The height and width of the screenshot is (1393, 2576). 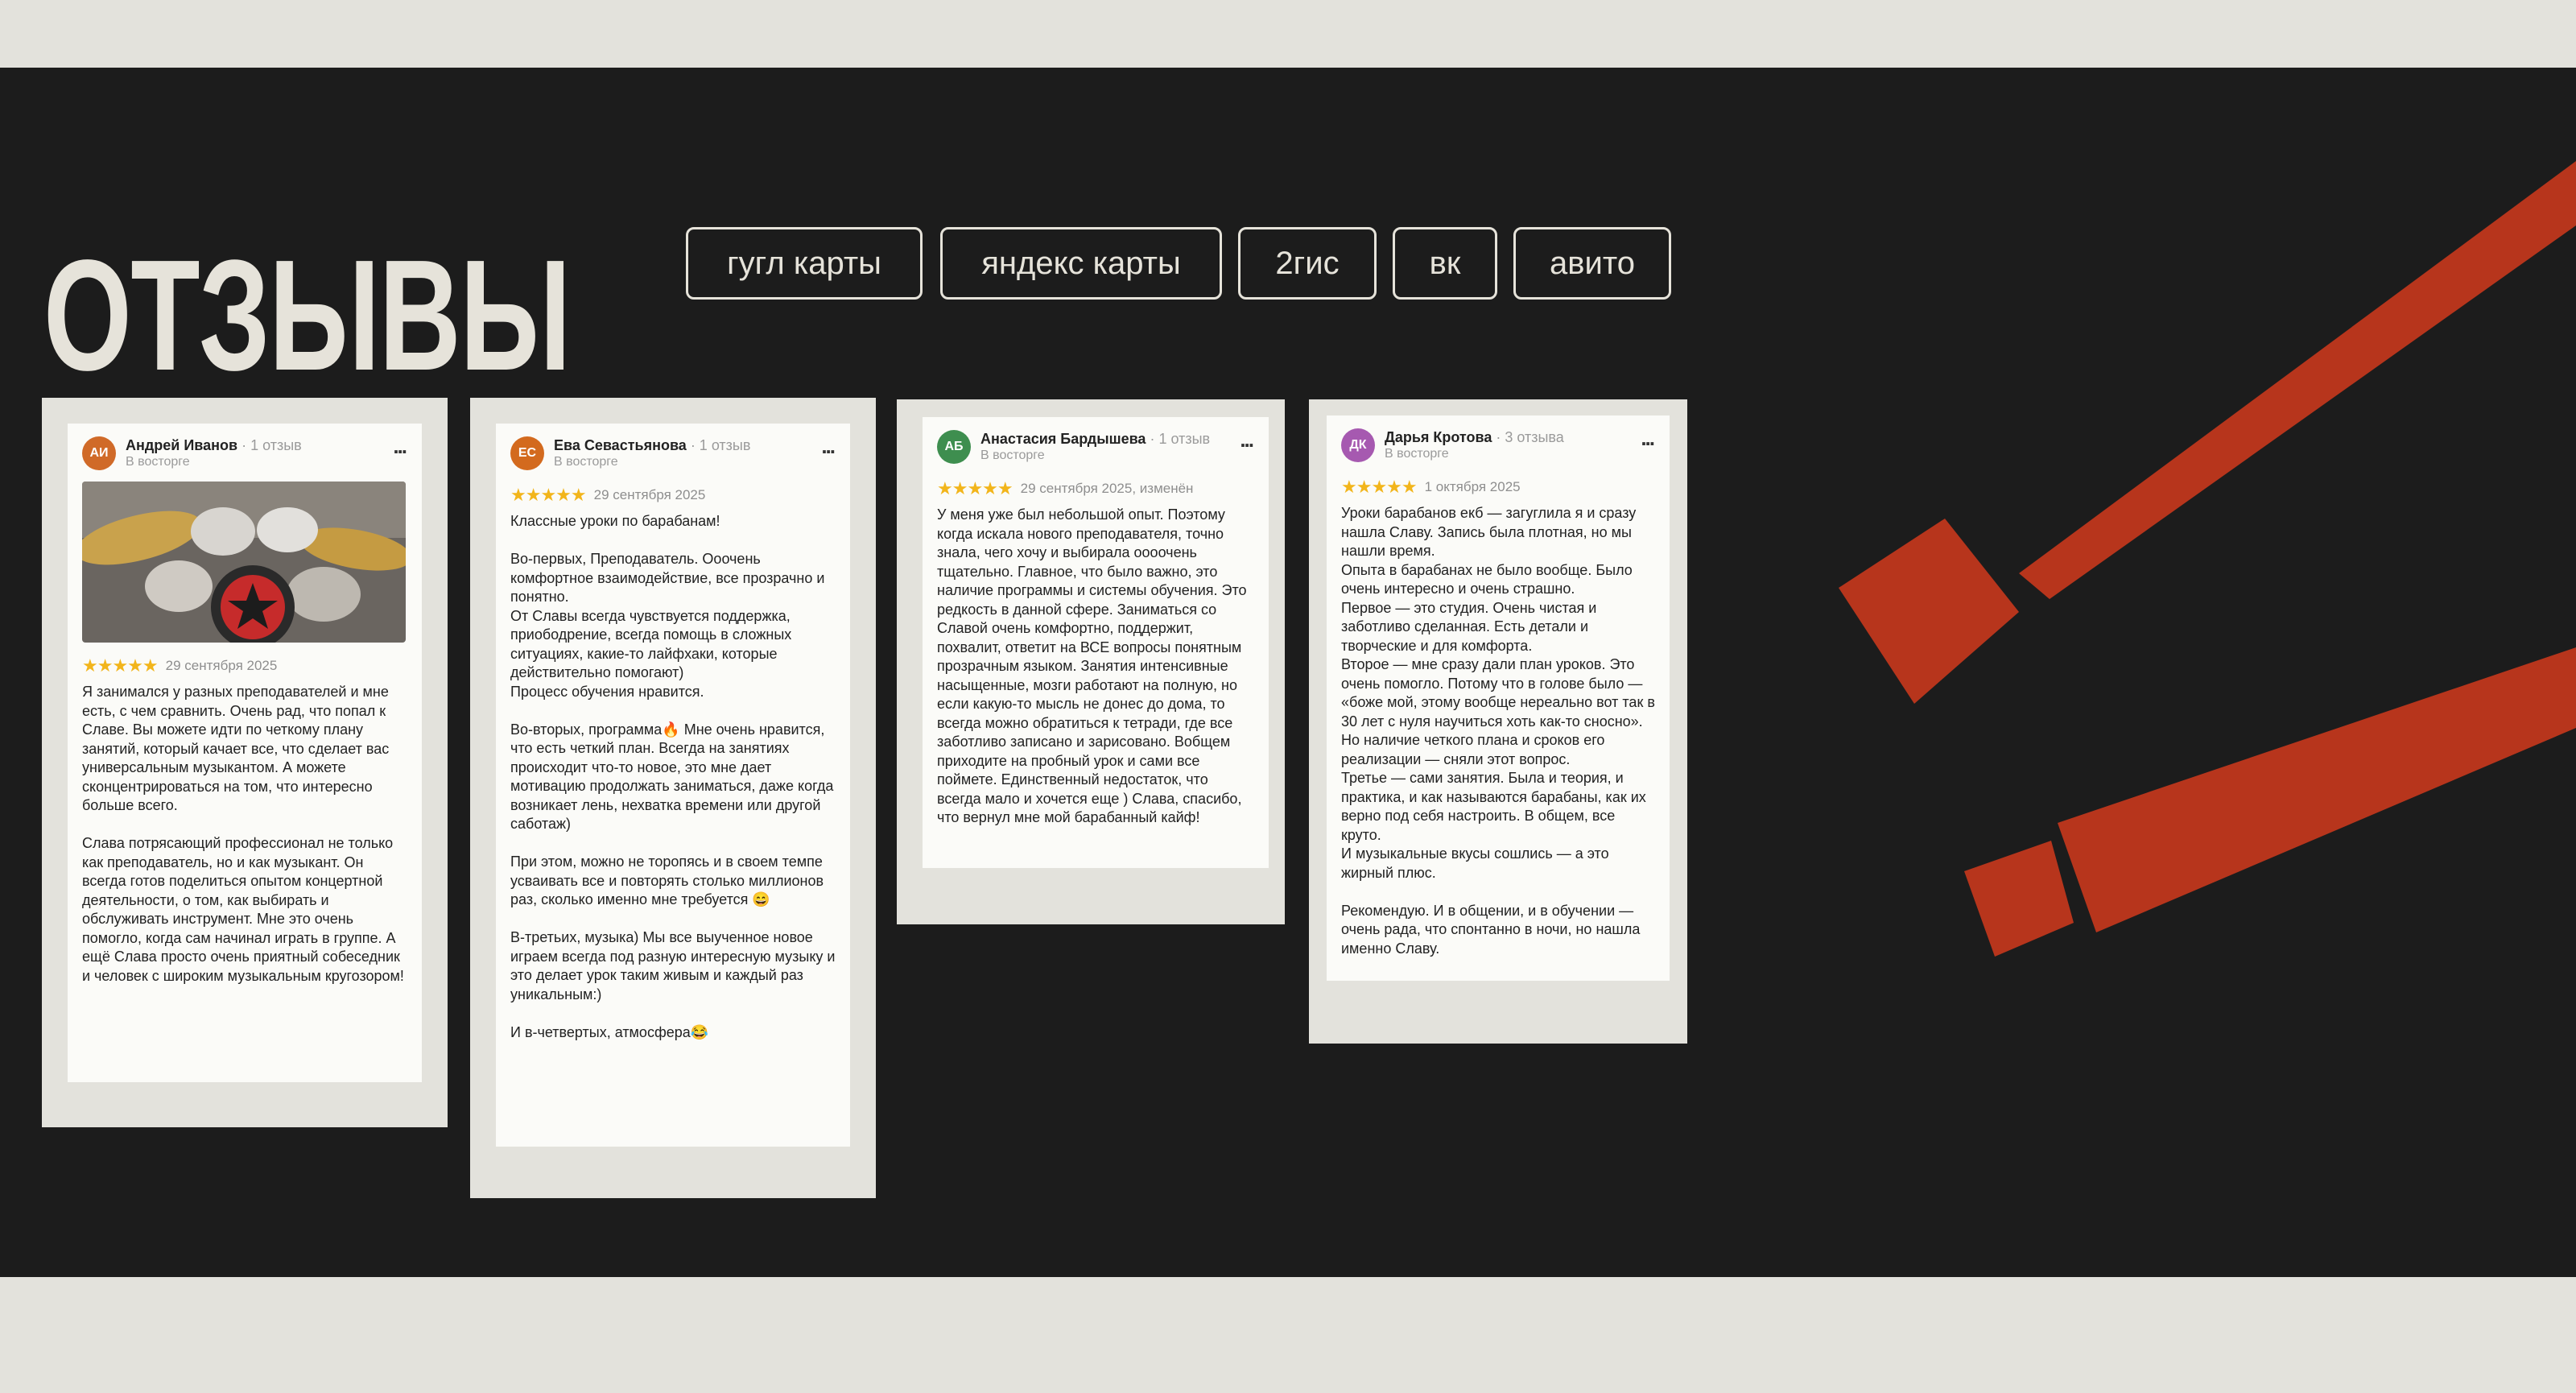 I want to click on drumstick-upper-shaft, so click(x=2297, y=380).